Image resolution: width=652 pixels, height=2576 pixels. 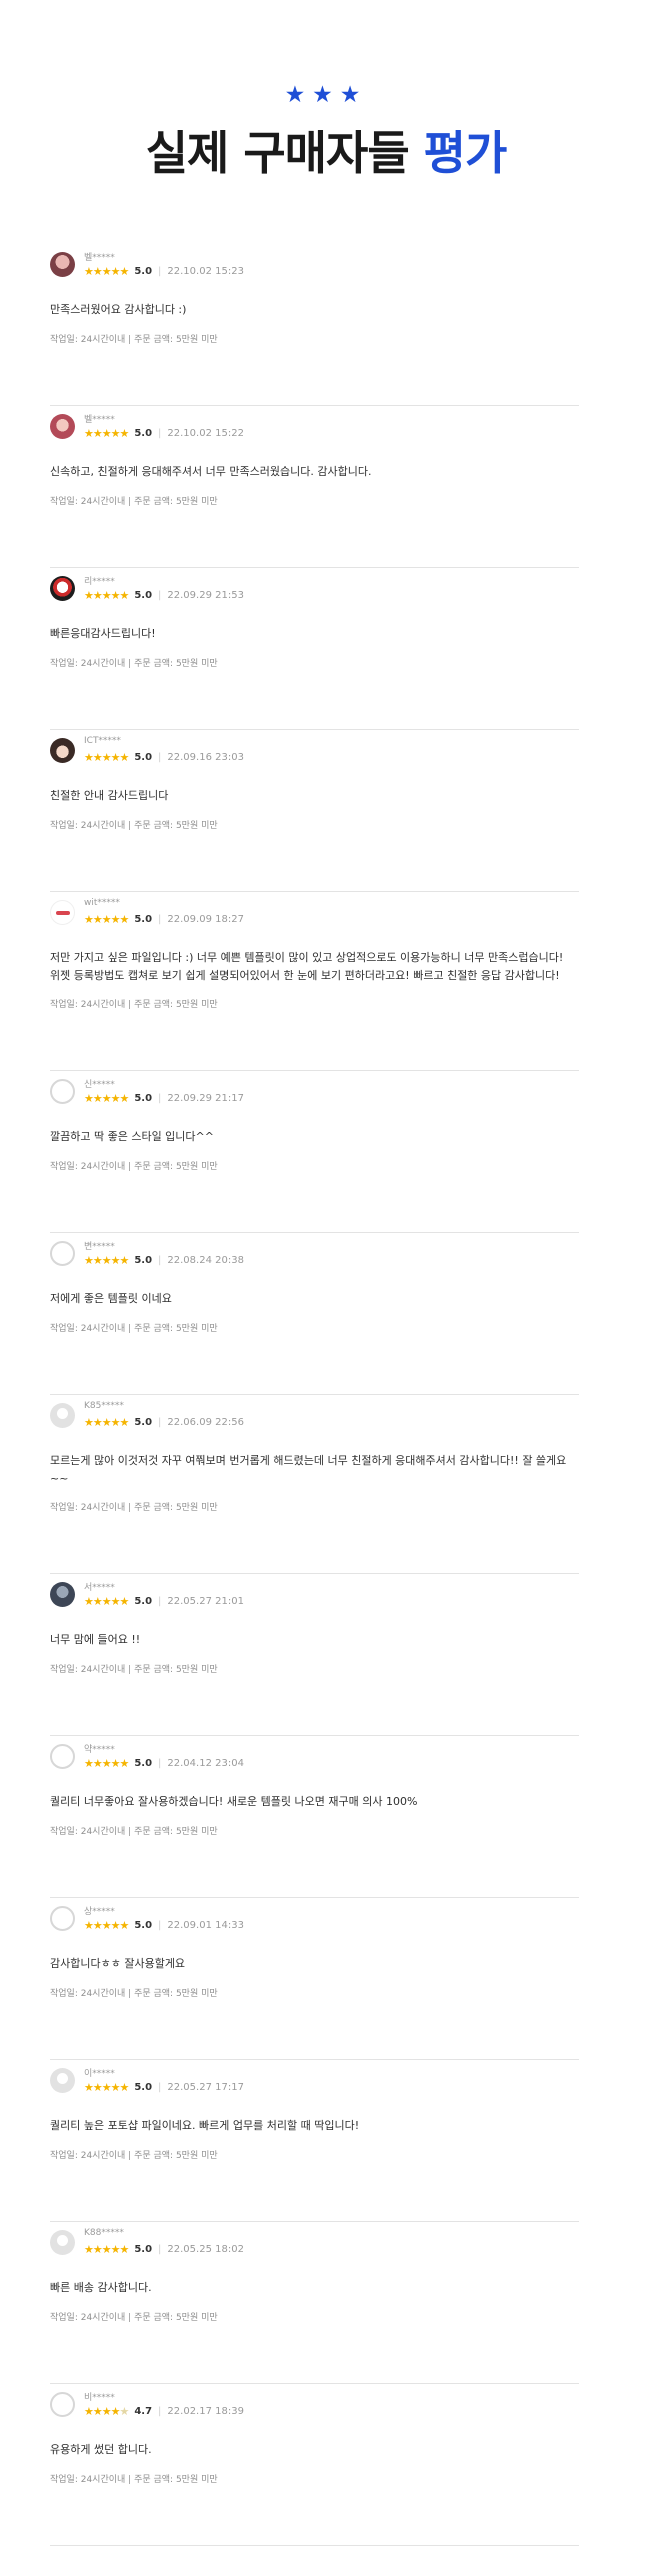 I want to click on review-rating-row: ★★★★★ 4.7 | 22.02.17 18:39, so click(x=164, y=2411).